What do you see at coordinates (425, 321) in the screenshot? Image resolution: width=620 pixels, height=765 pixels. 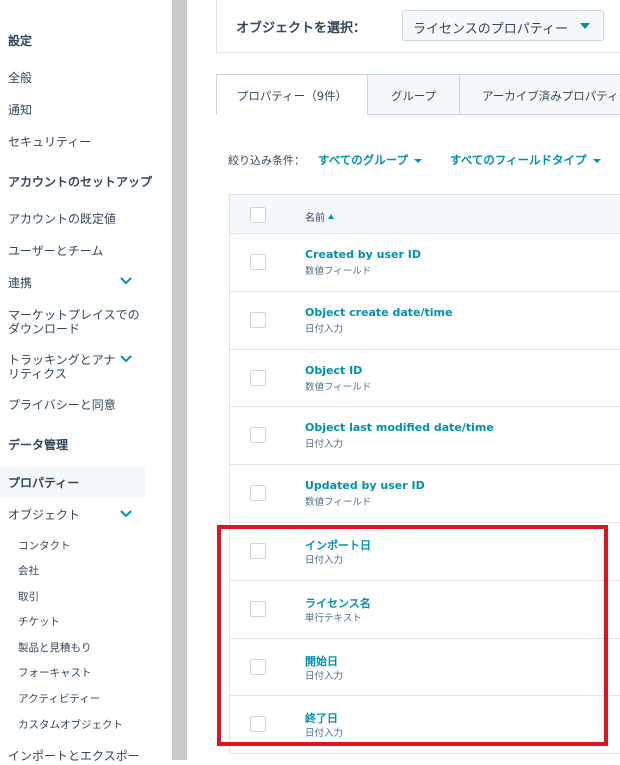 I see `table-row: Object create date/time 日付入力` at bounding box center [425, 321].